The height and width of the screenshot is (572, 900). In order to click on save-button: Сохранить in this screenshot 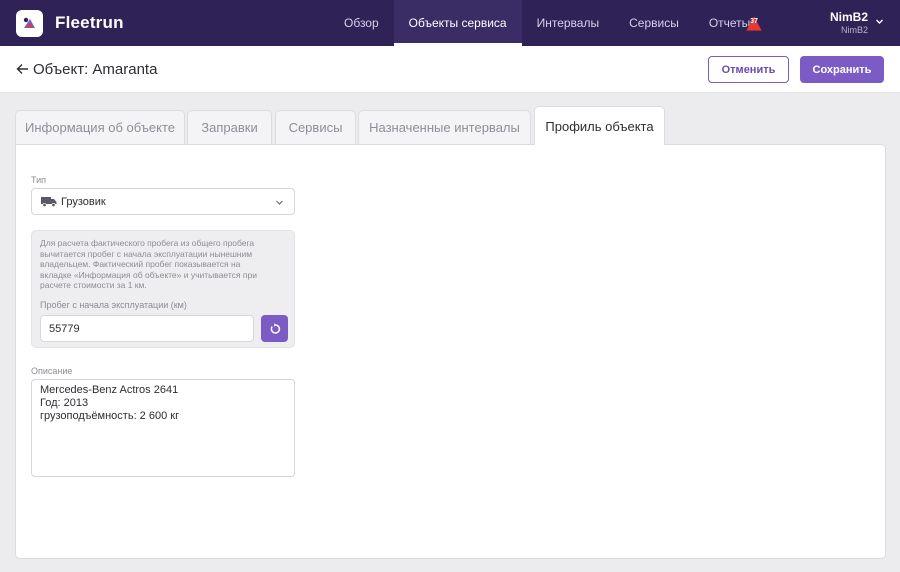, I will do `click(842, 69)`.